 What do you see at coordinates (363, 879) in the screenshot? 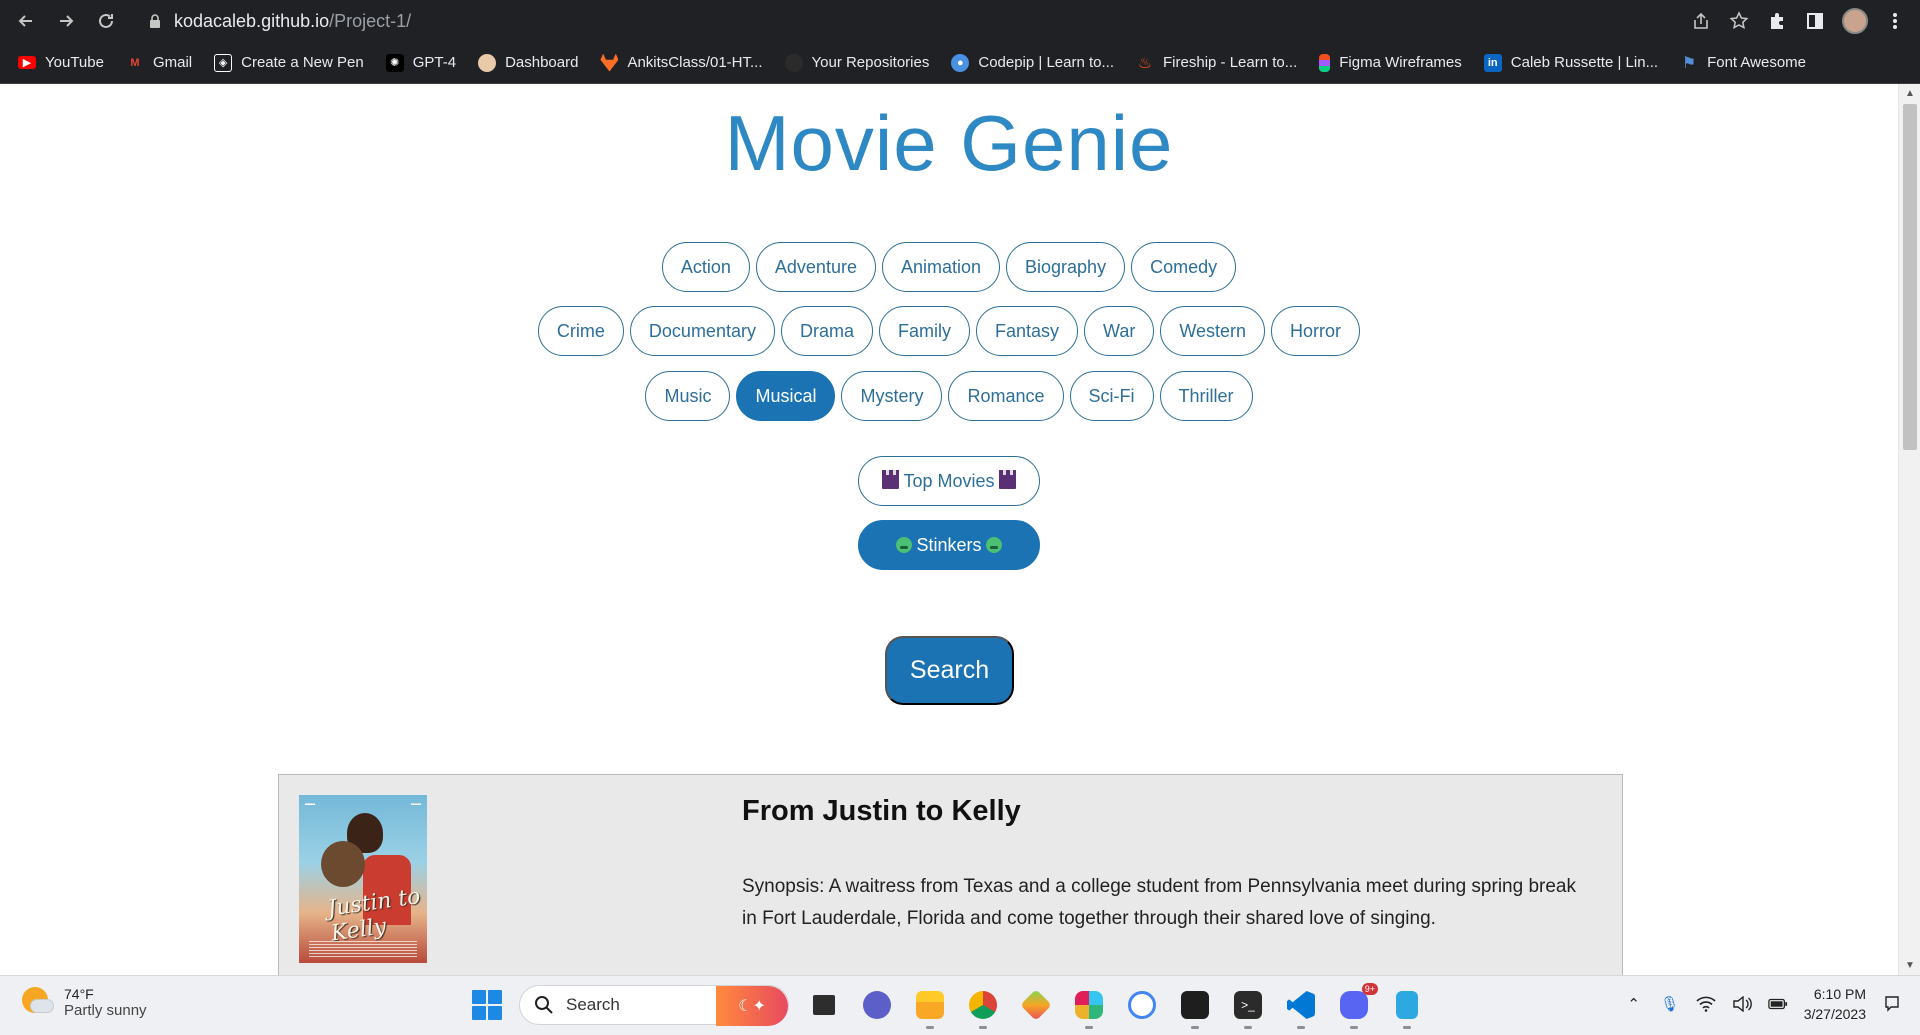
I see `movie-poster: ▬▬ ▬▬ Justin to Kelly` at bounding box center [363, 879].